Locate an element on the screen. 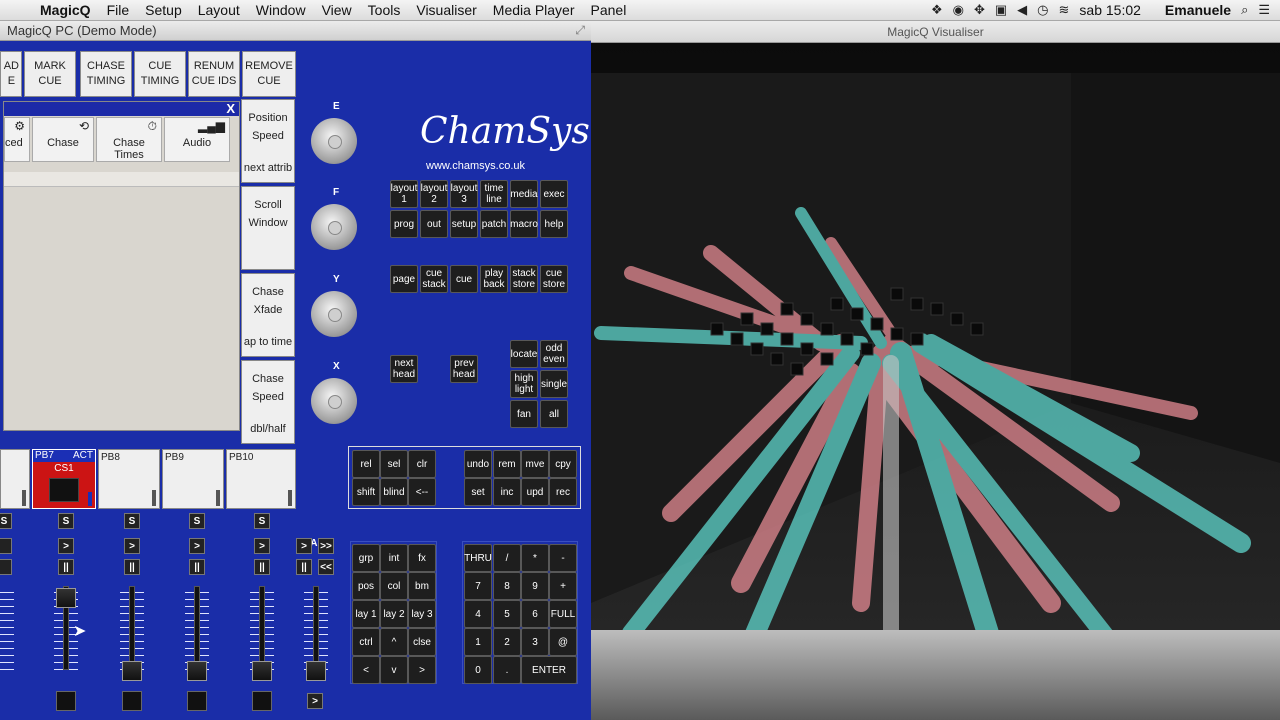  visualiser-title: MagicQ Visualiser is located at coordinates (935, 32).